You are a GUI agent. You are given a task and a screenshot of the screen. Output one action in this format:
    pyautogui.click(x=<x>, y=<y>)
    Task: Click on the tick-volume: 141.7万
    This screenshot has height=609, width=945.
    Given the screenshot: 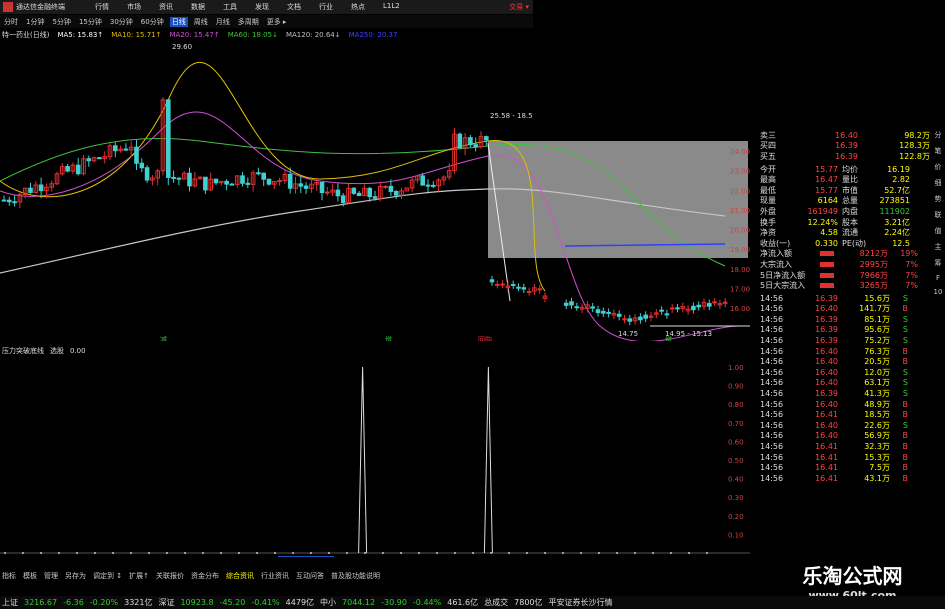 What is the action you would take?
    pyautogui.click(x=874, y=309)
    